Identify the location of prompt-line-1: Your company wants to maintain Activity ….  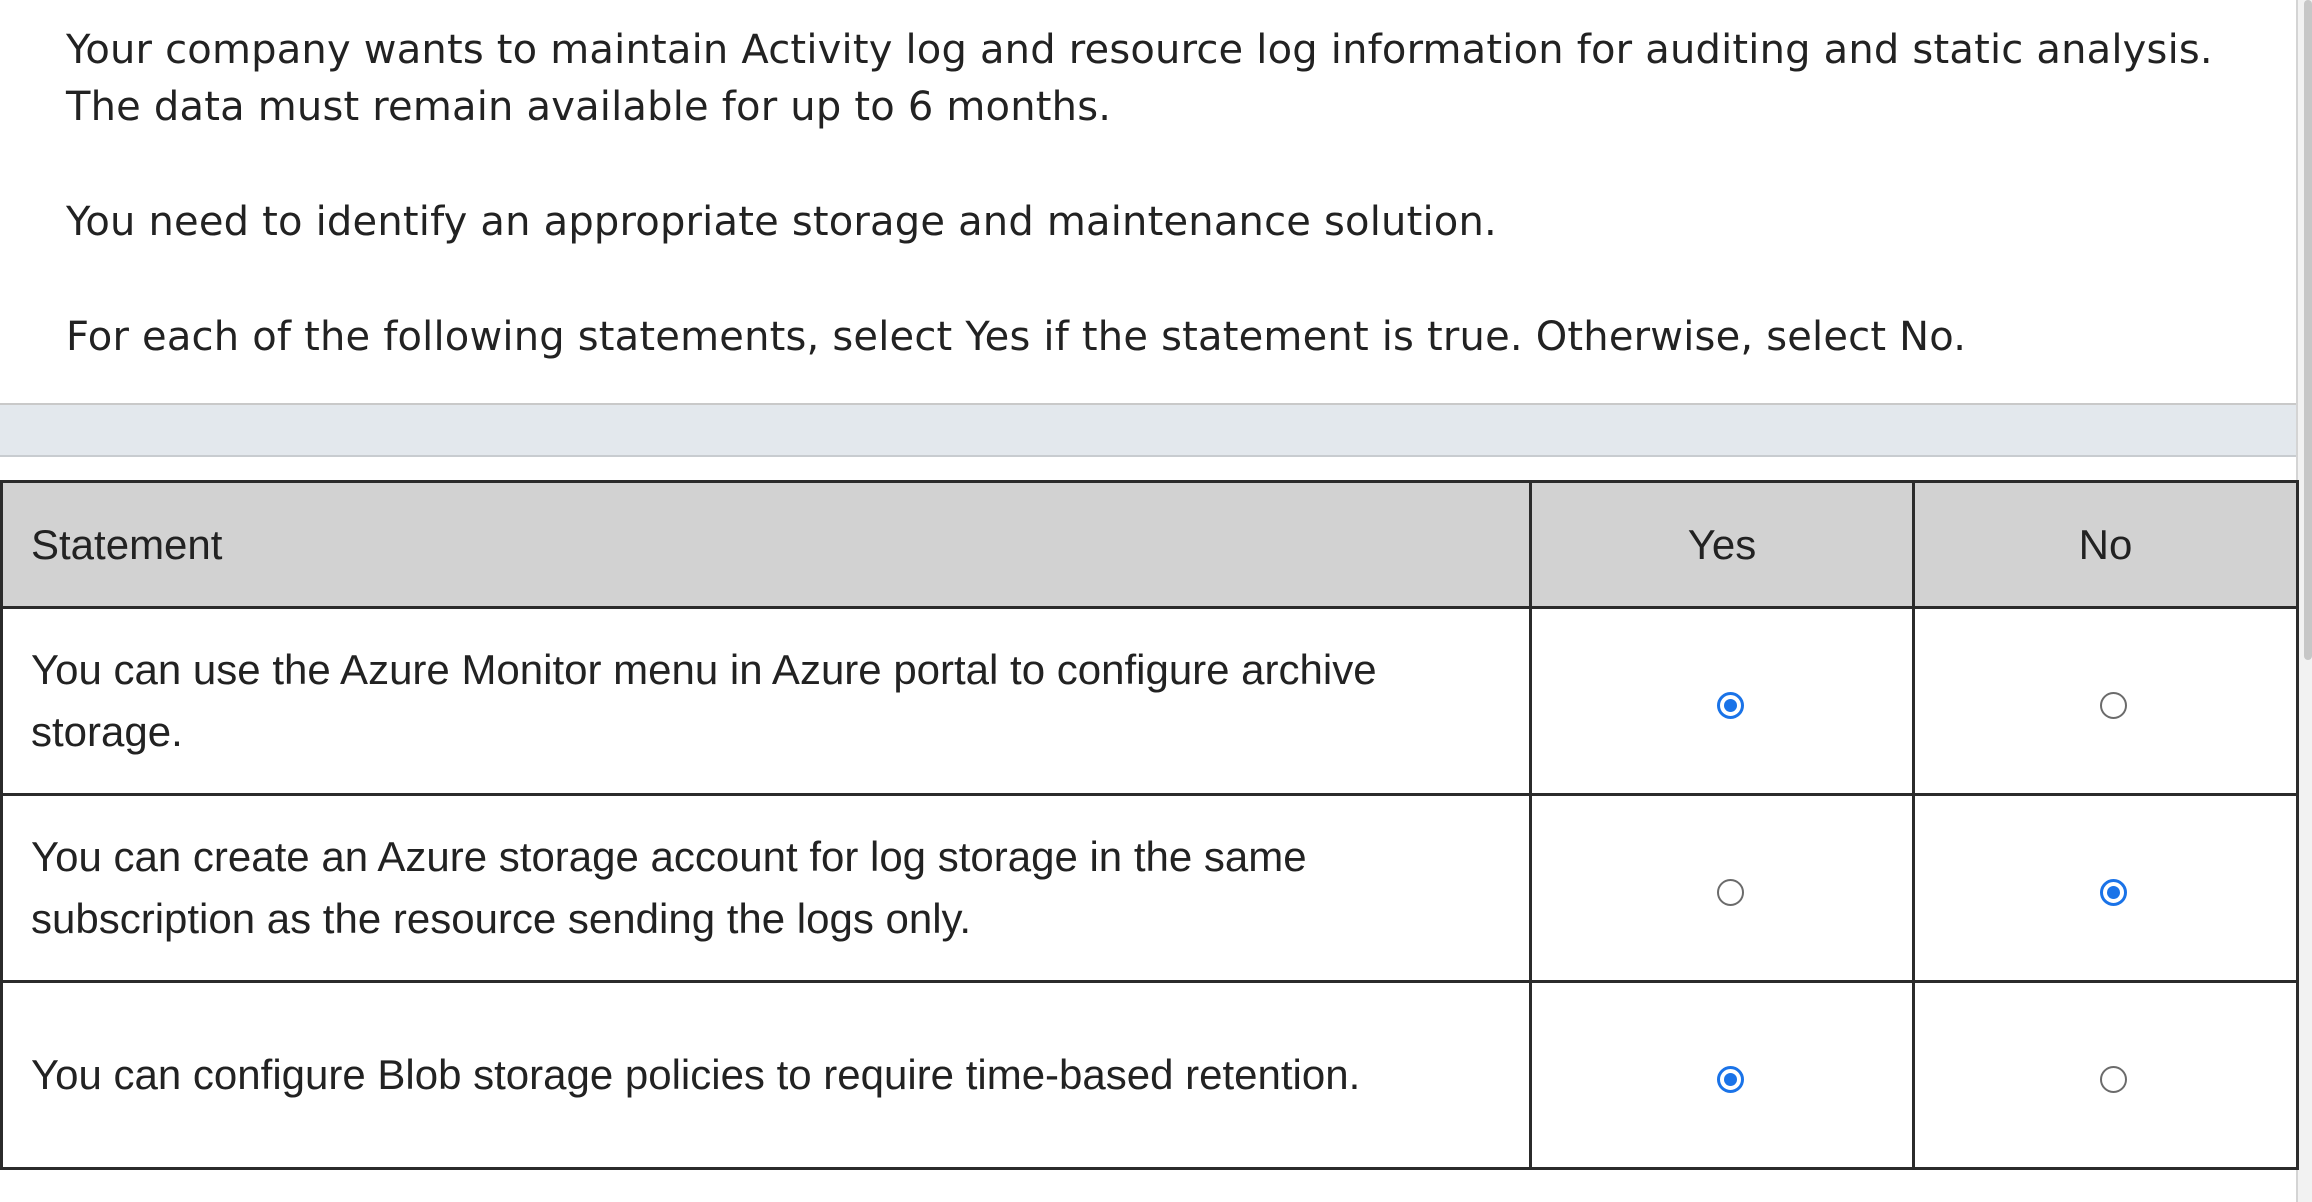
(1139, 50).